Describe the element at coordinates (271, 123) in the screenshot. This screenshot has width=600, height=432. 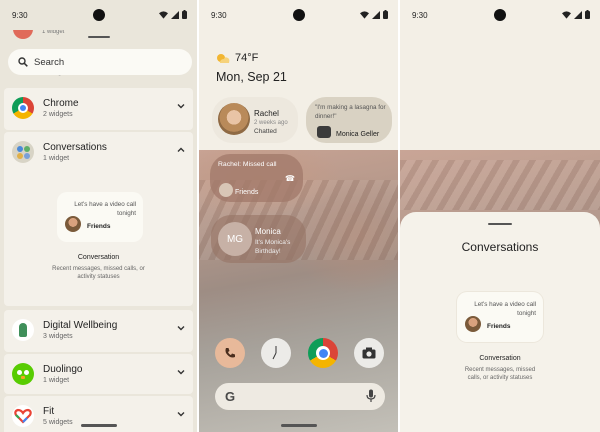
I see `last-active: 2 weeks ago` at that location.